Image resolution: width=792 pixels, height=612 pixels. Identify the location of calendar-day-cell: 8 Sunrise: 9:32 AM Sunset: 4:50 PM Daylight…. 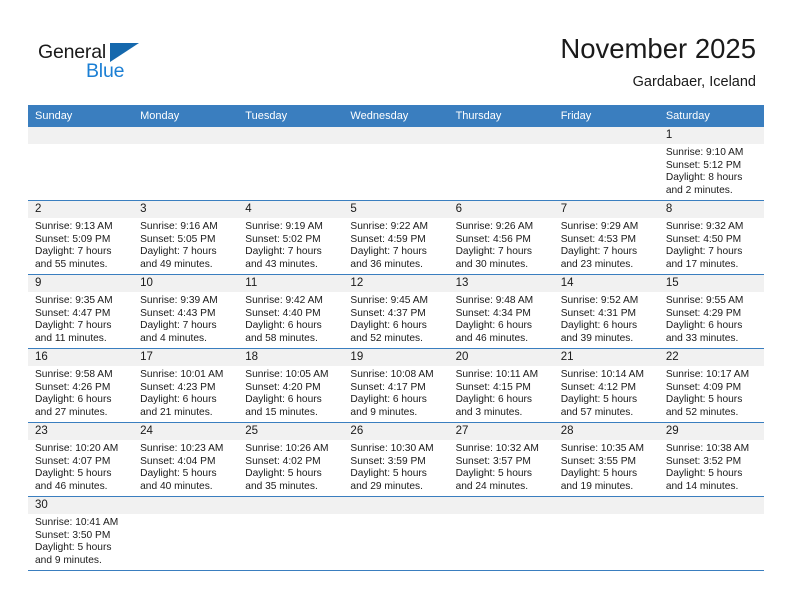
(711, 237).